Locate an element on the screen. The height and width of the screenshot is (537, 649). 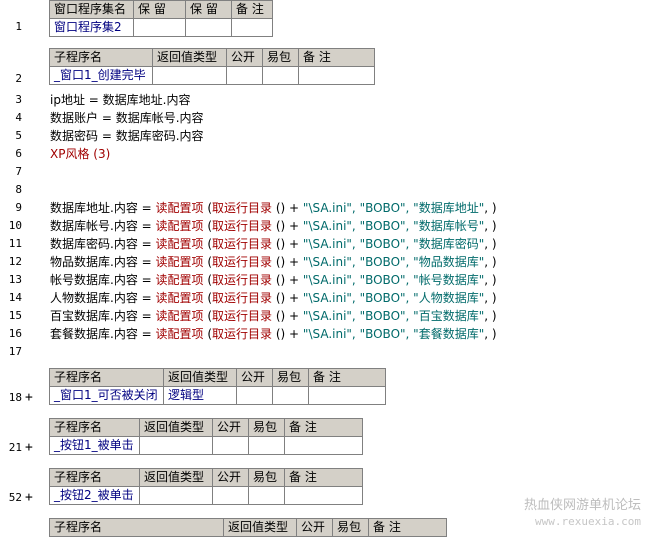
line-number: 15 is located at coordinates (15, 315).